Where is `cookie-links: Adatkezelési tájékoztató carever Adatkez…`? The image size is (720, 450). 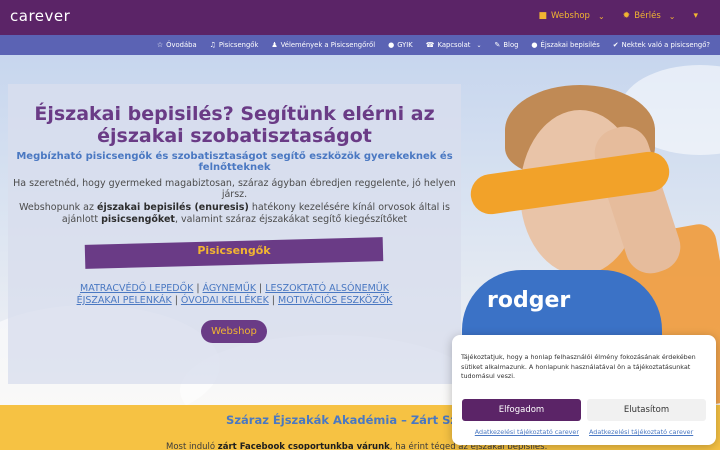 cookie-links: Adatkezelési tájékoztató carever Adatkez… is located at coordinates (584, 432).